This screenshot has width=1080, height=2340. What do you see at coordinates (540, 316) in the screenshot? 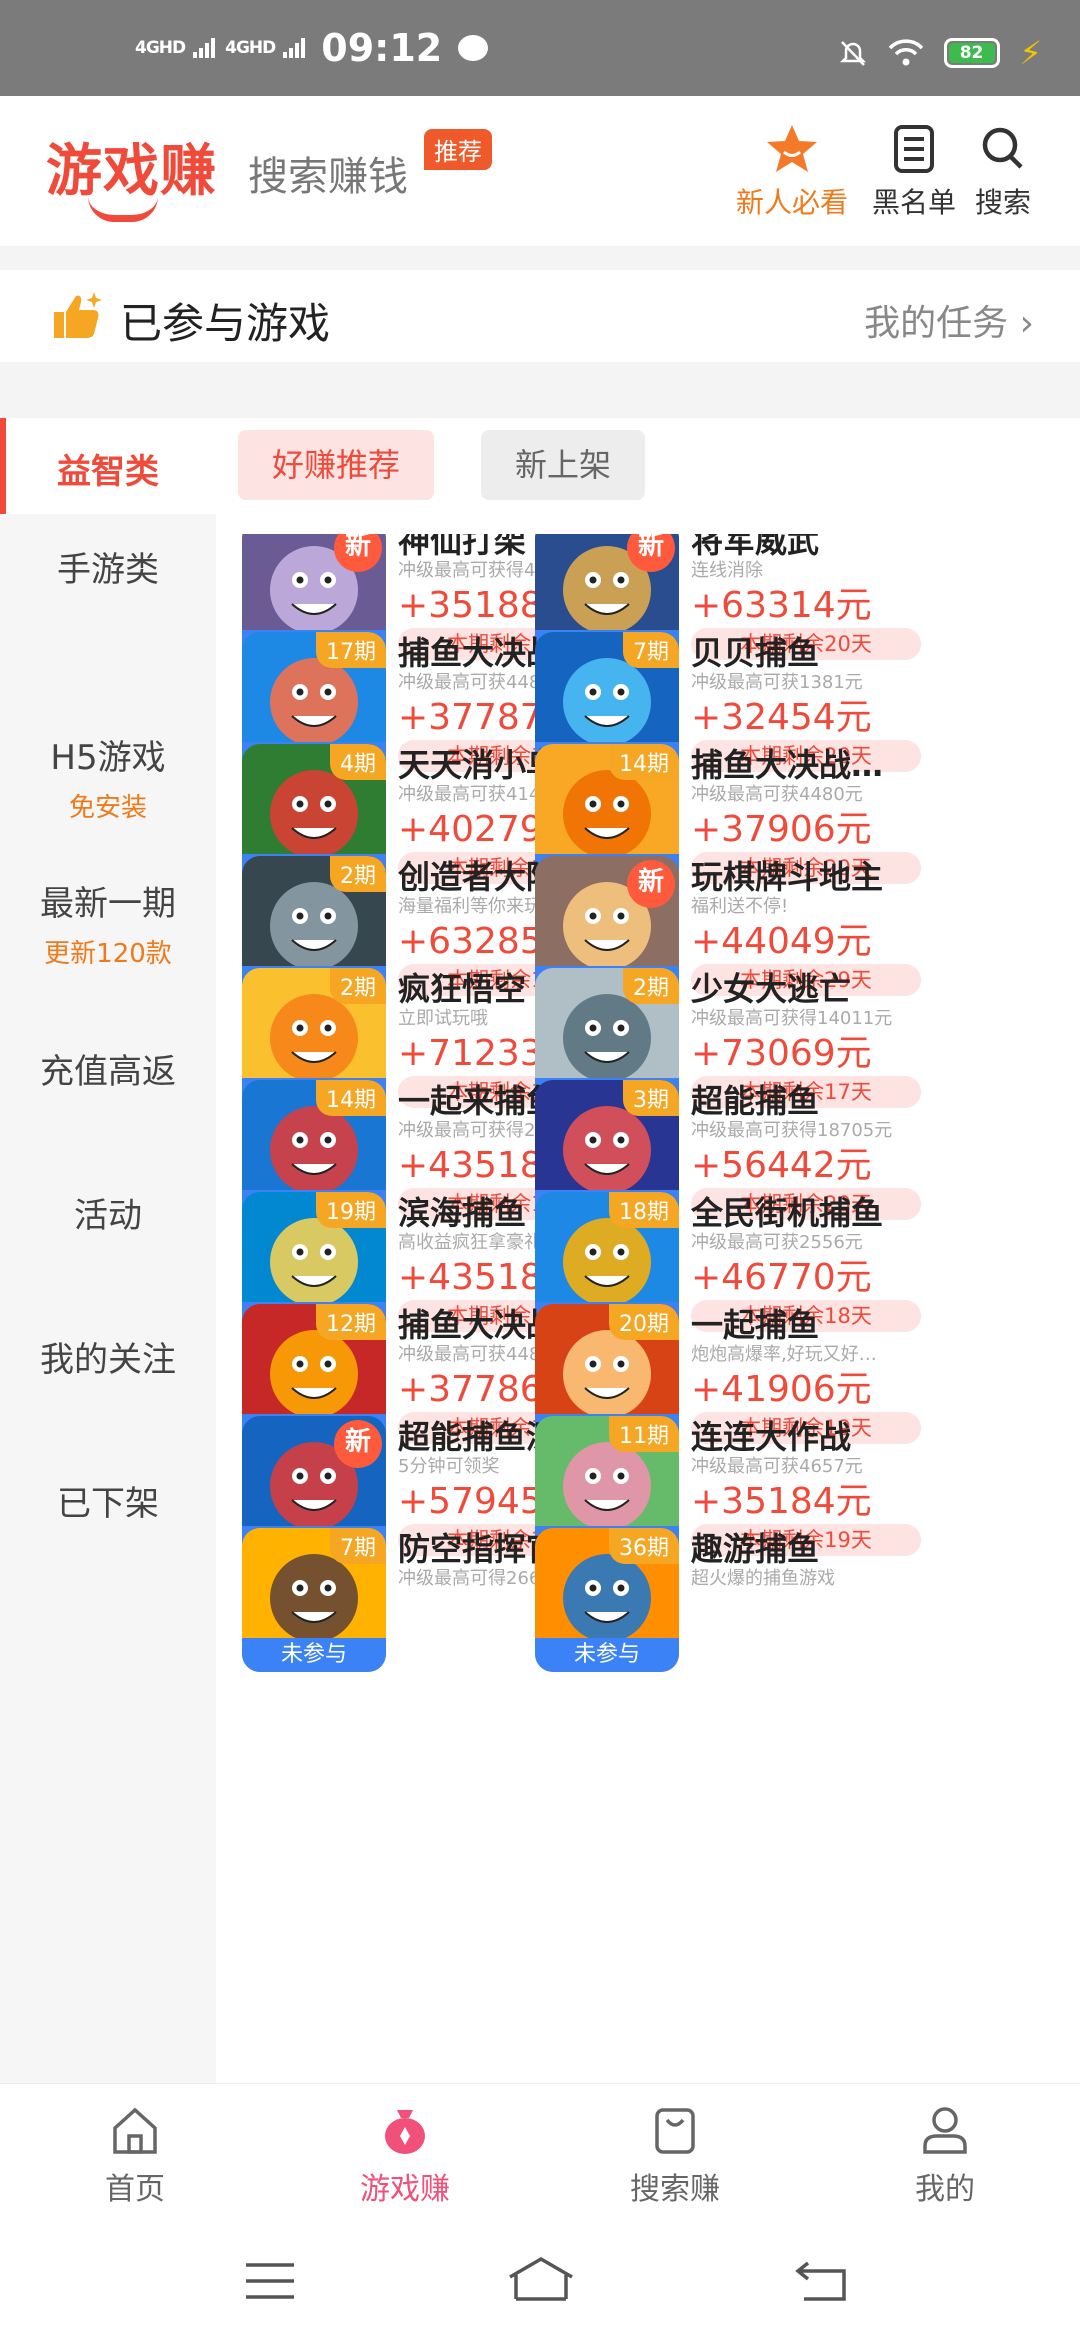
I see `joined-games-row: 已参与游戏 我的任务 ›` at bounding box center [540, 316].